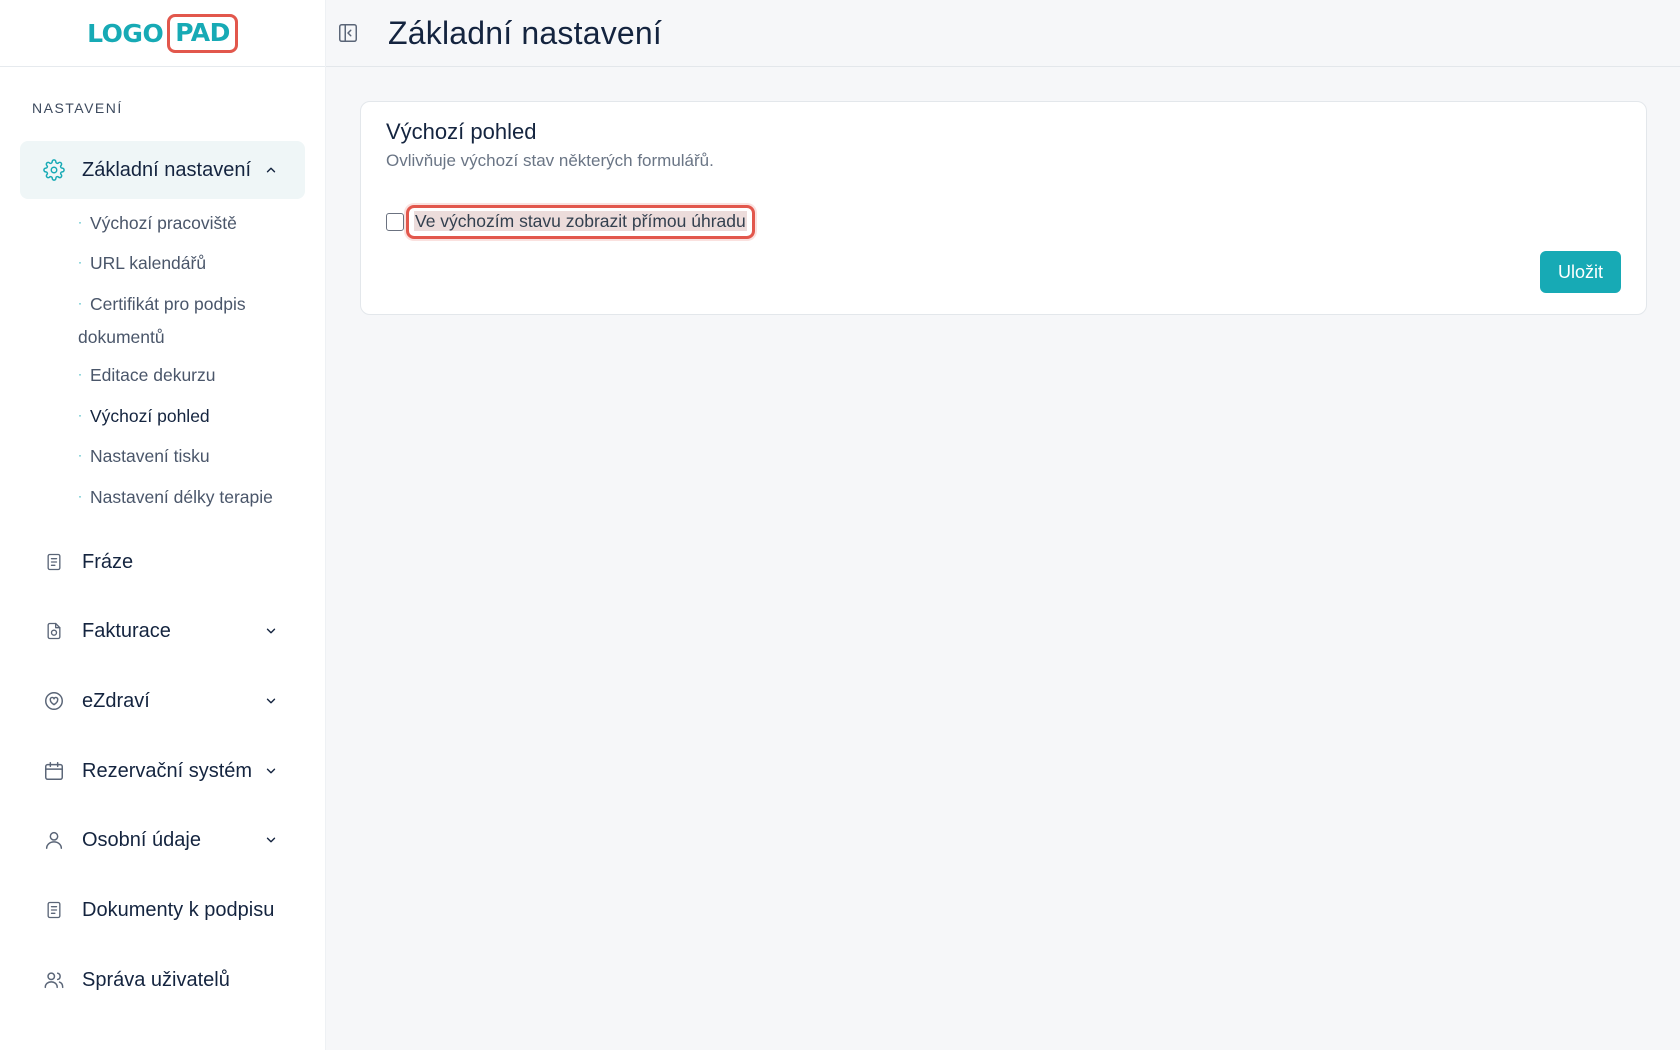 The height and width of the screenshot is (1050, 1680). What do you see at coordinates (162, 562) in the screenshot?
I see `sidebar-item-fraze: Fráze` at bounding box center [162, 562].